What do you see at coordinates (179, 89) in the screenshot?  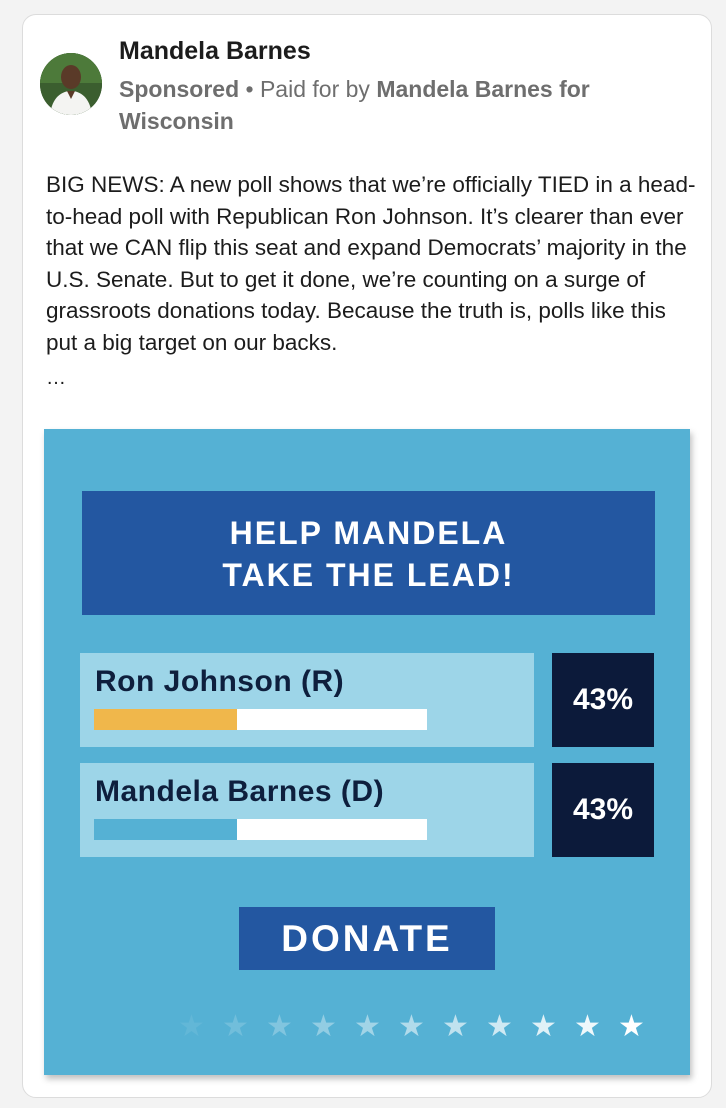 I see `sponsored-label: Sponsored` at bounding box center [179, 89].